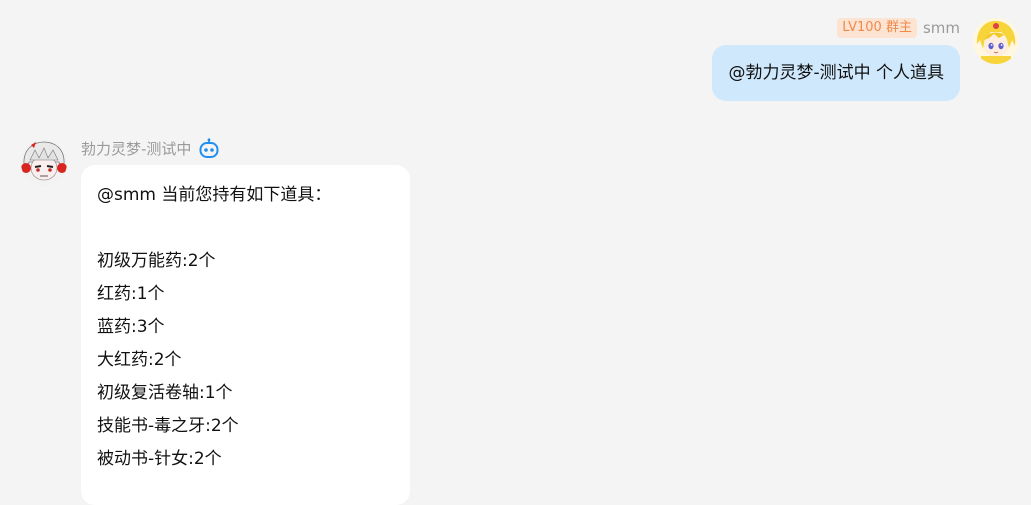  I want to click on message-line: 被动书-针女:2个, so click(159, 459).